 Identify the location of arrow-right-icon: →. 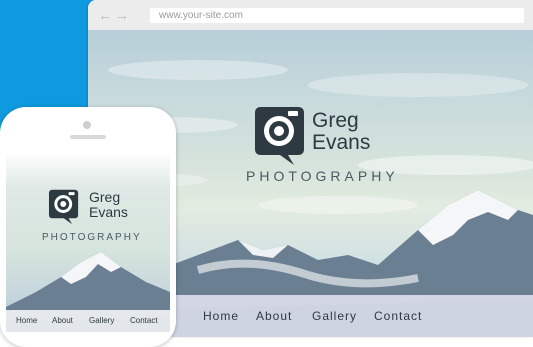
(122, 15).